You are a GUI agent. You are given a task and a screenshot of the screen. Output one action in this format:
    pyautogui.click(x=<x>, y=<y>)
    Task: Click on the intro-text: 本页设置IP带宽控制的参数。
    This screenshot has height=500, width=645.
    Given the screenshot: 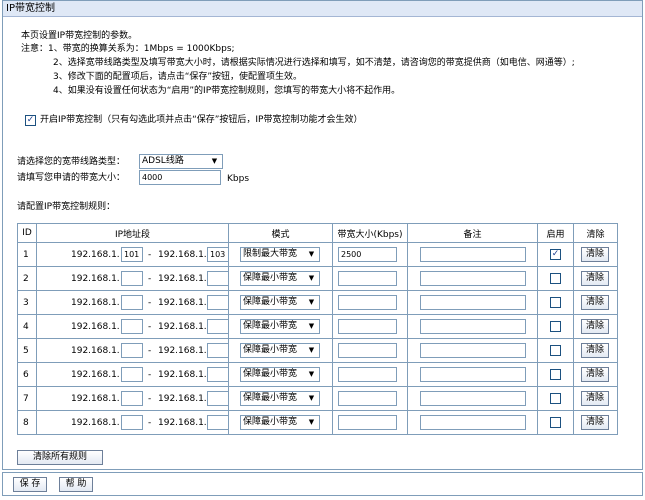 What is the action you would take?
    pyautogui.click(x=79, y=36)
    